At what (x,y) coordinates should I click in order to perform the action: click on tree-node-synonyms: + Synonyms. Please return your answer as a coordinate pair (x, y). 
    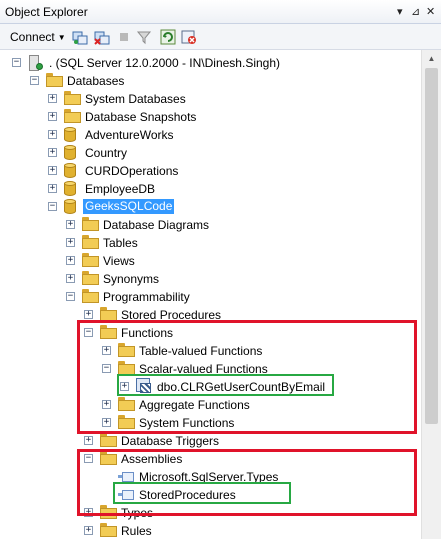
    Looking at the image, I should click on (210, 279).